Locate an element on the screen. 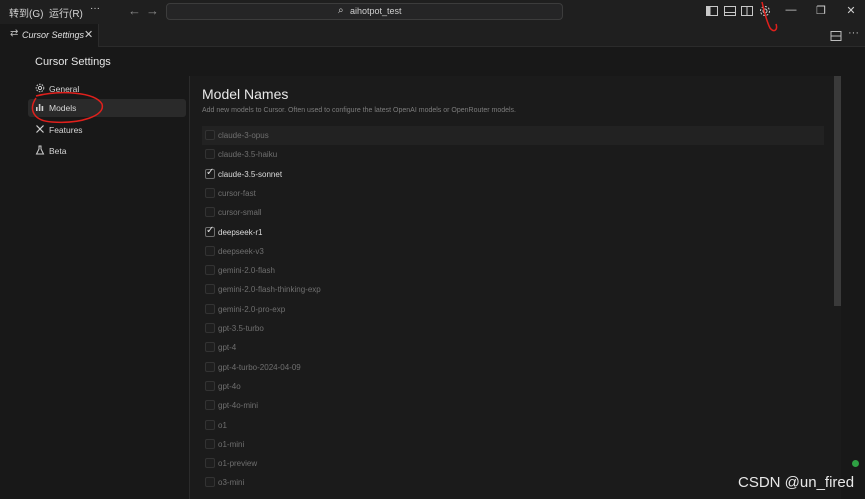 The image size is (865, 499). list-item: o1 is located at coordinates (513, 425).